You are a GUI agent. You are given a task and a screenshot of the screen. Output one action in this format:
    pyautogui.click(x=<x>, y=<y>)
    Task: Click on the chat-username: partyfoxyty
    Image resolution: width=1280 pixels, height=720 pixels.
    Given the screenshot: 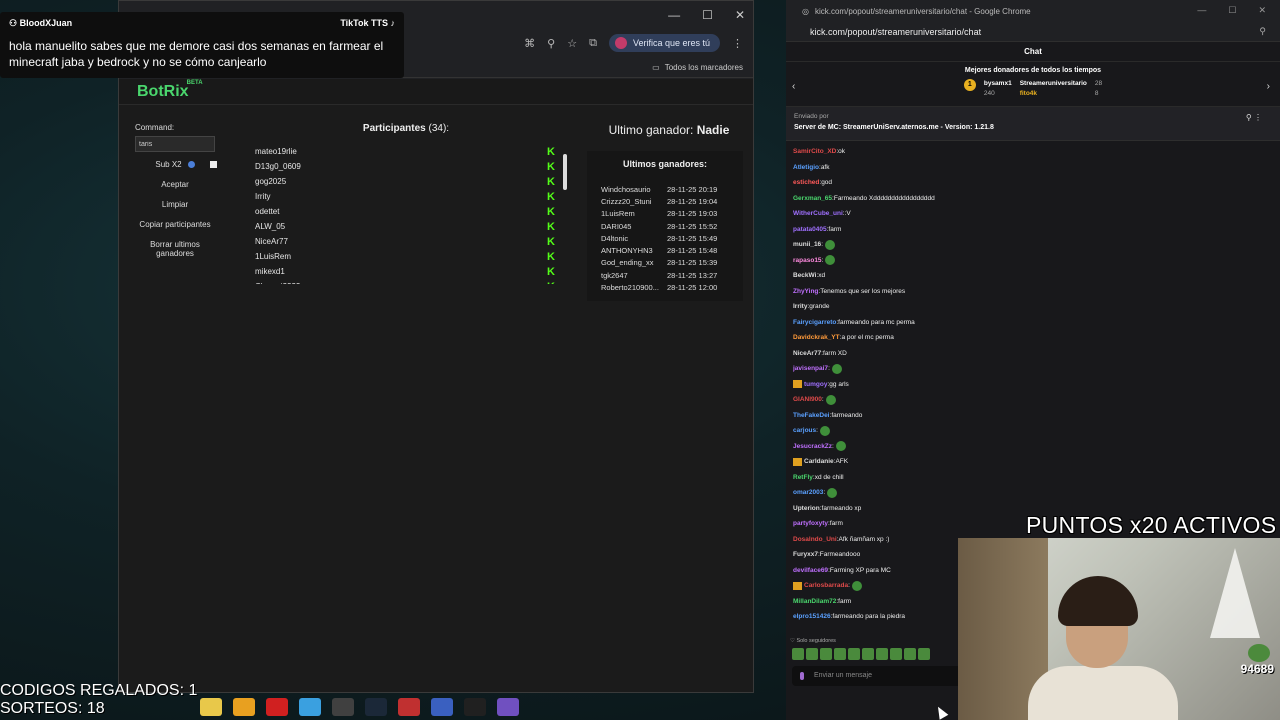 What is the action you would take?
    pyautogui.click(x=810, y=523)
    